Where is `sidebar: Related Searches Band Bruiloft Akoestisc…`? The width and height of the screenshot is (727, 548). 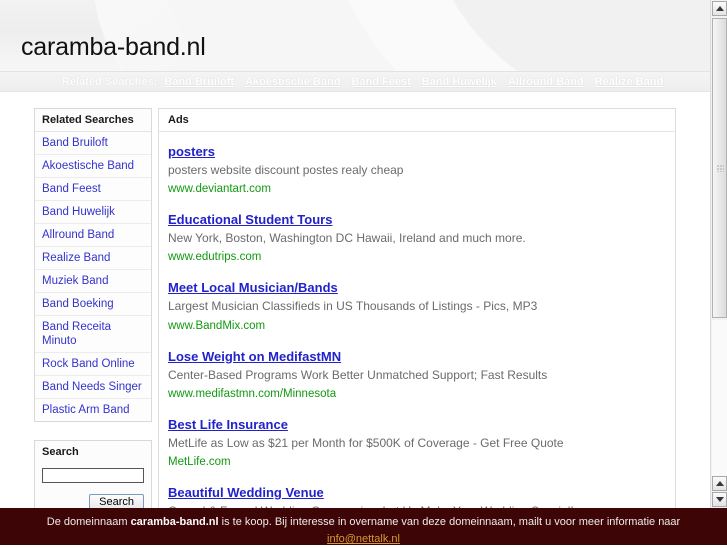 sidebar: Related Searches Band Bruiloft Akoestisc… is located at coordinates (93, 314).